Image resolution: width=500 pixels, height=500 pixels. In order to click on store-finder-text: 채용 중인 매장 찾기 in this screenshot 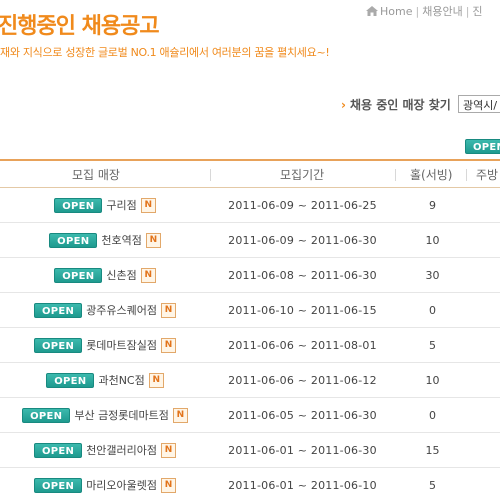, I will do `click(400, 105)`.